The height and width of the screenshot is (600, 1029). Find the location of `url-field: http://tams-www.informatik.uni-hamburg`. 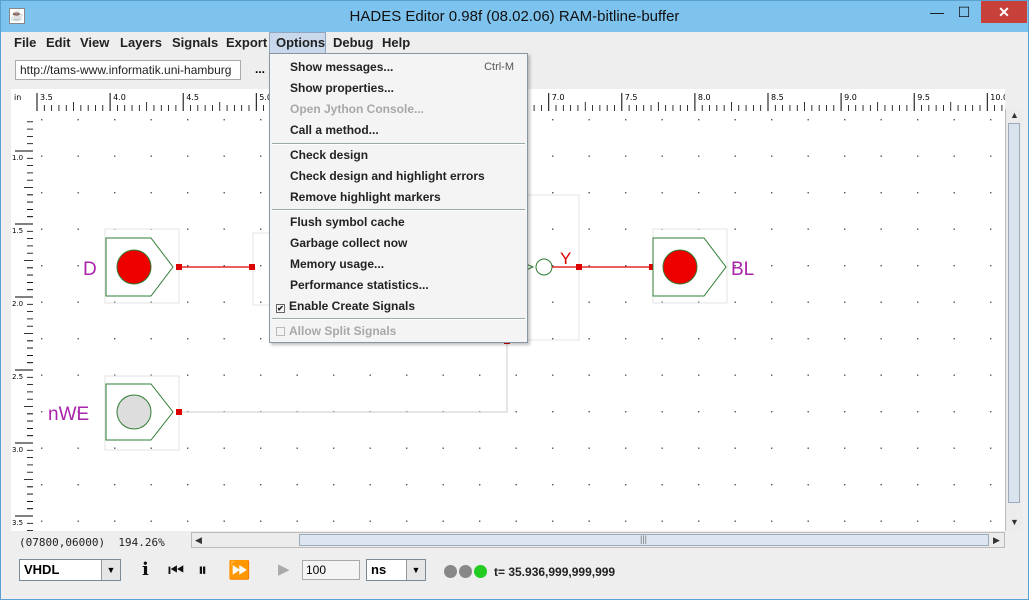

url-field: http://tams-www.informatik.uni-hamburg is located at coordinates (128, 70).